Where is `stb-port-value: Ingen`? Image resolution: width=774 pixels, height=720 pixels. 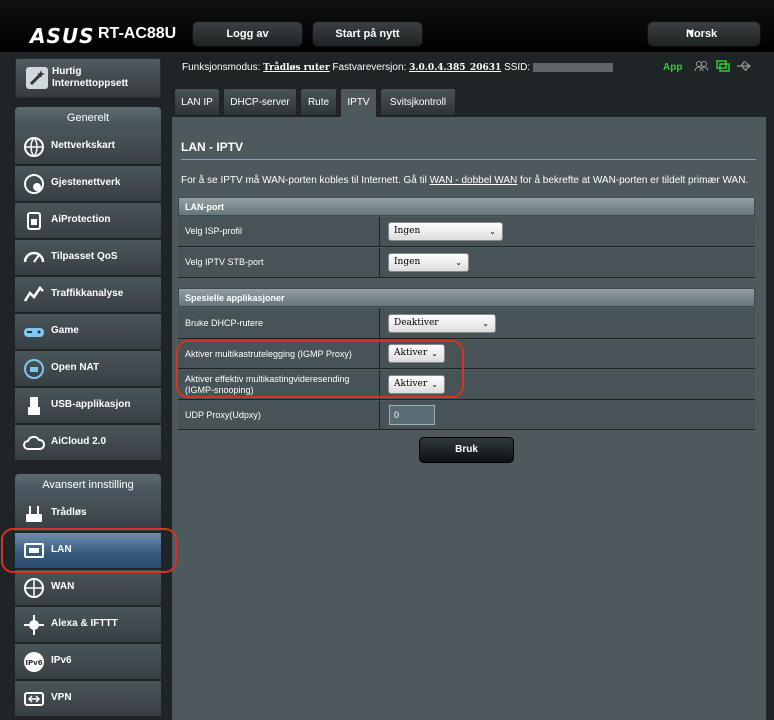 stb-port-value: Ingen is located at coordinates (407, 262).